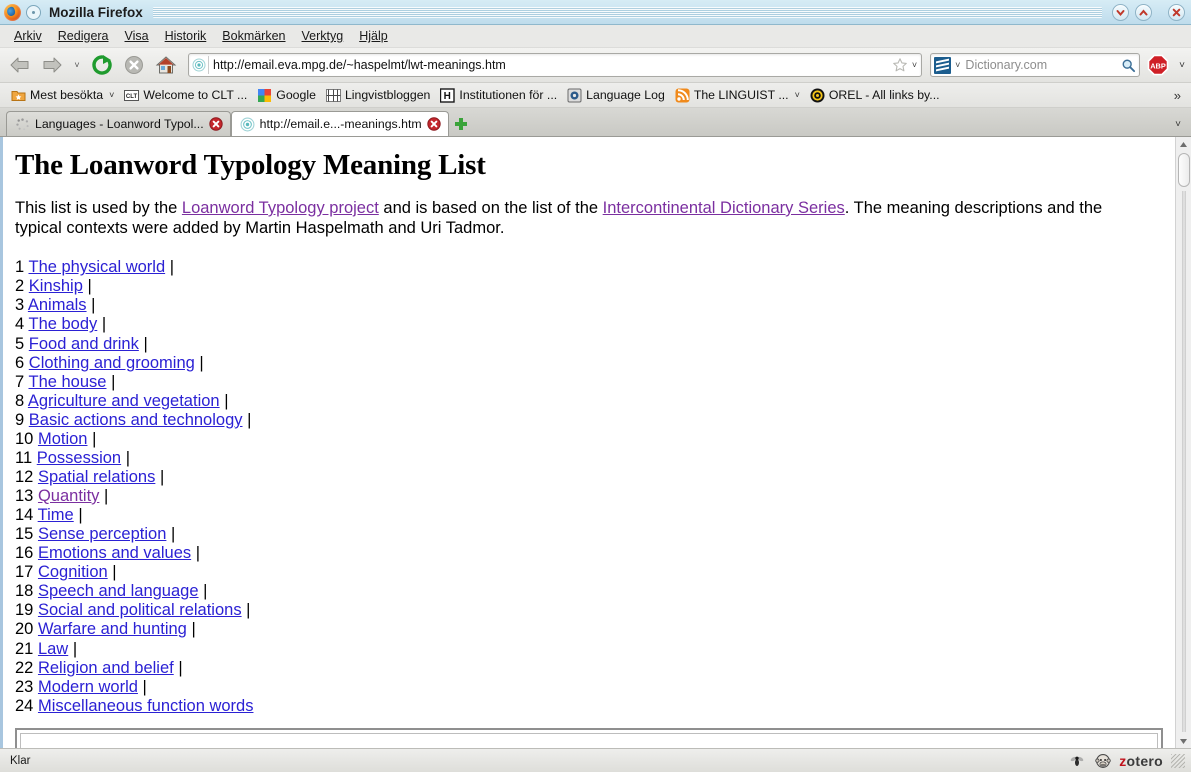 This screenshot has width=1191, height=772. I want to click on search-icon, so click(1128, 65).